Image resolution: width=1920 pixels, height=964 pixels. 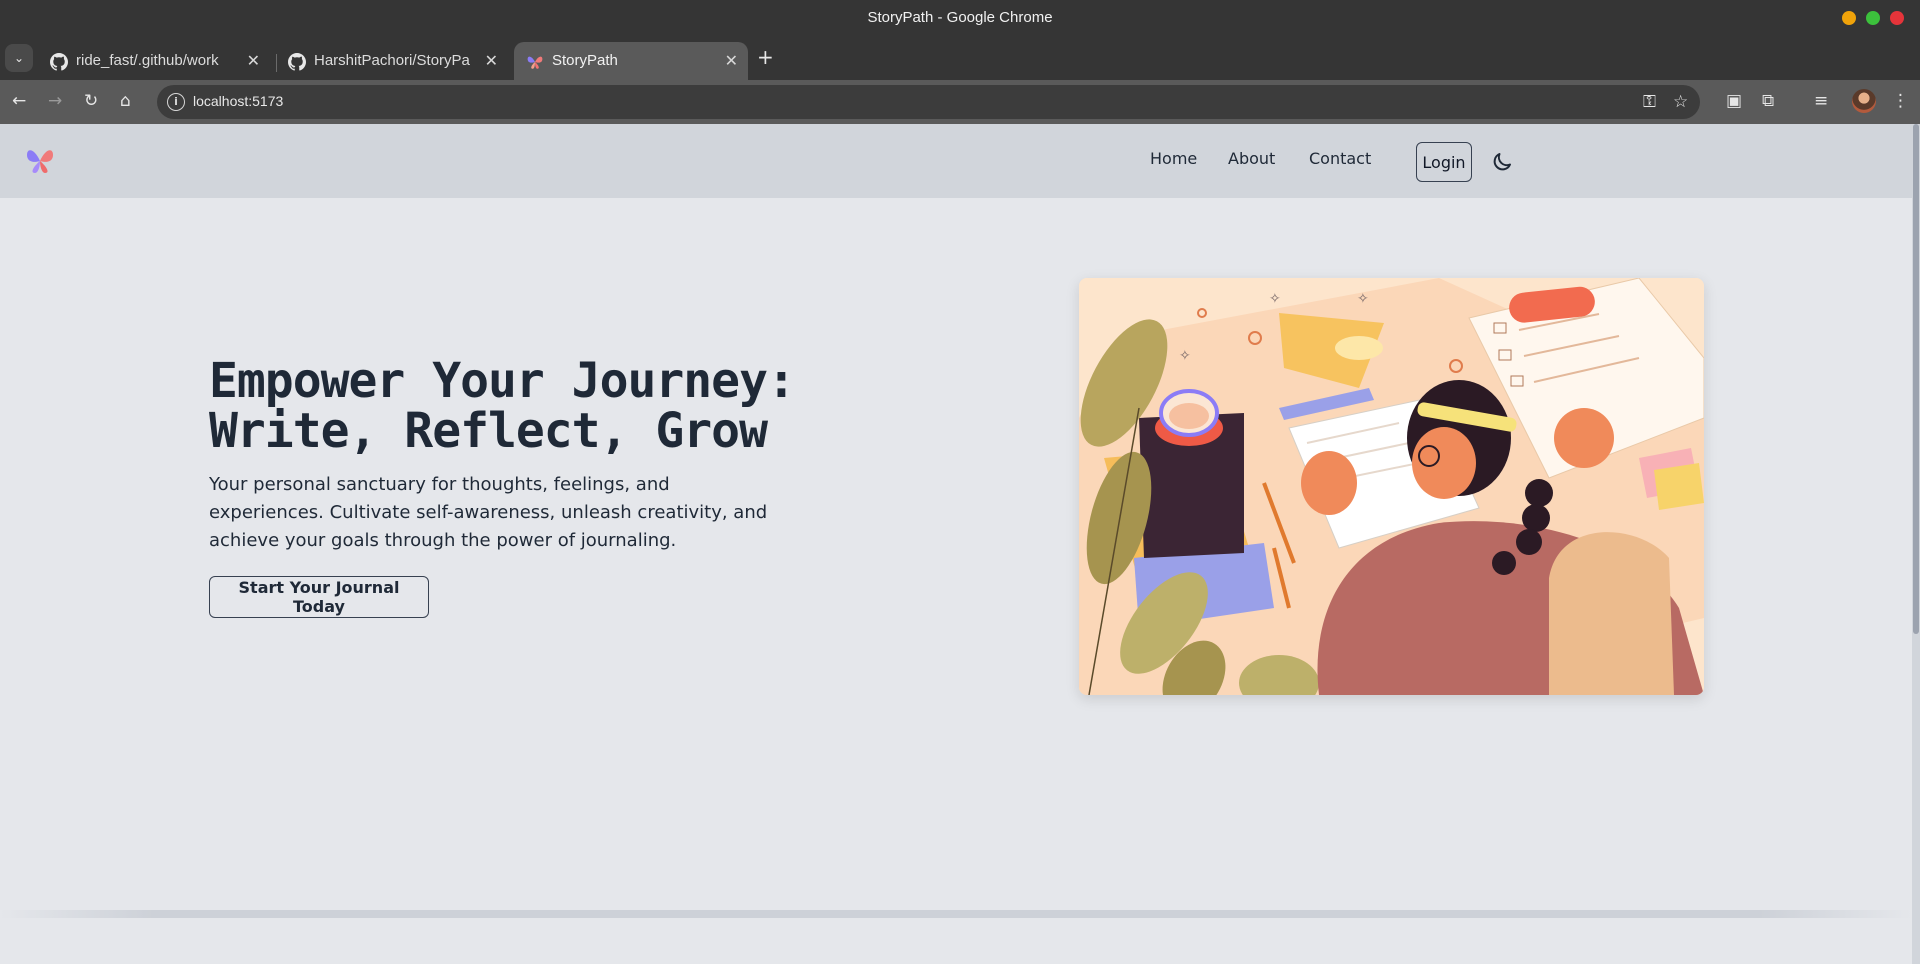 I want to click on password-key-icon: ⚿, so click(x=1649, y=102).